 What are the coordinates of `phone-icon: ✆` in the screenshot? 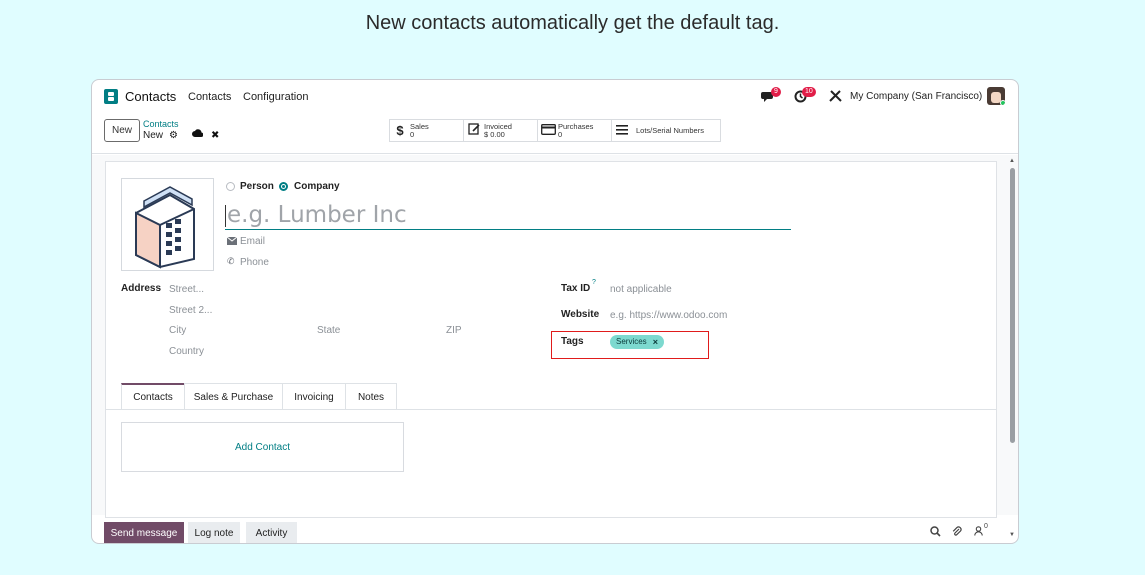 It's located at (231, 261).